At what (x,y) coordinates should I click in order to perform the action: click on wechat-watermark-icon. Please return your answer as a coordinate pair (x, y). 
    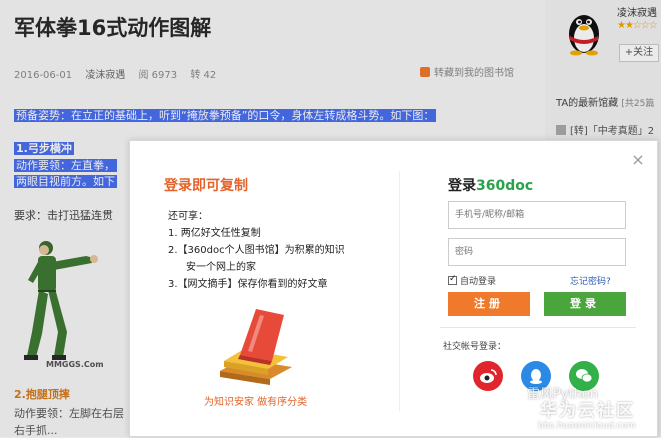
    Looking at the image, I should click on (518, 394).